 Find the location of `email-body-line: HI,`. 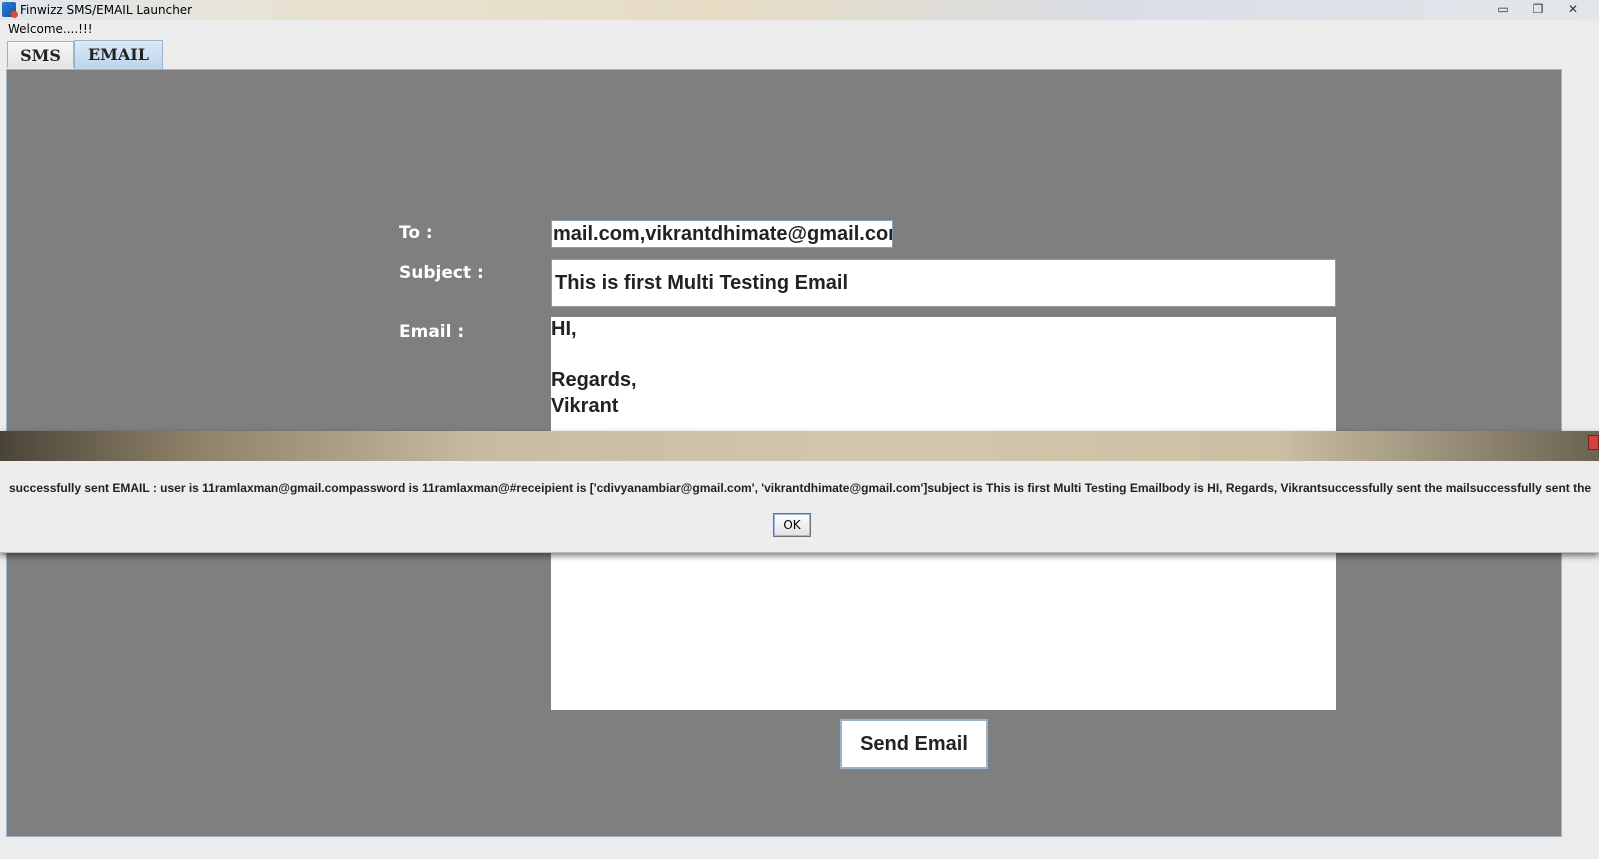

email-body-line: HI, is located at coordinates (564, 329).